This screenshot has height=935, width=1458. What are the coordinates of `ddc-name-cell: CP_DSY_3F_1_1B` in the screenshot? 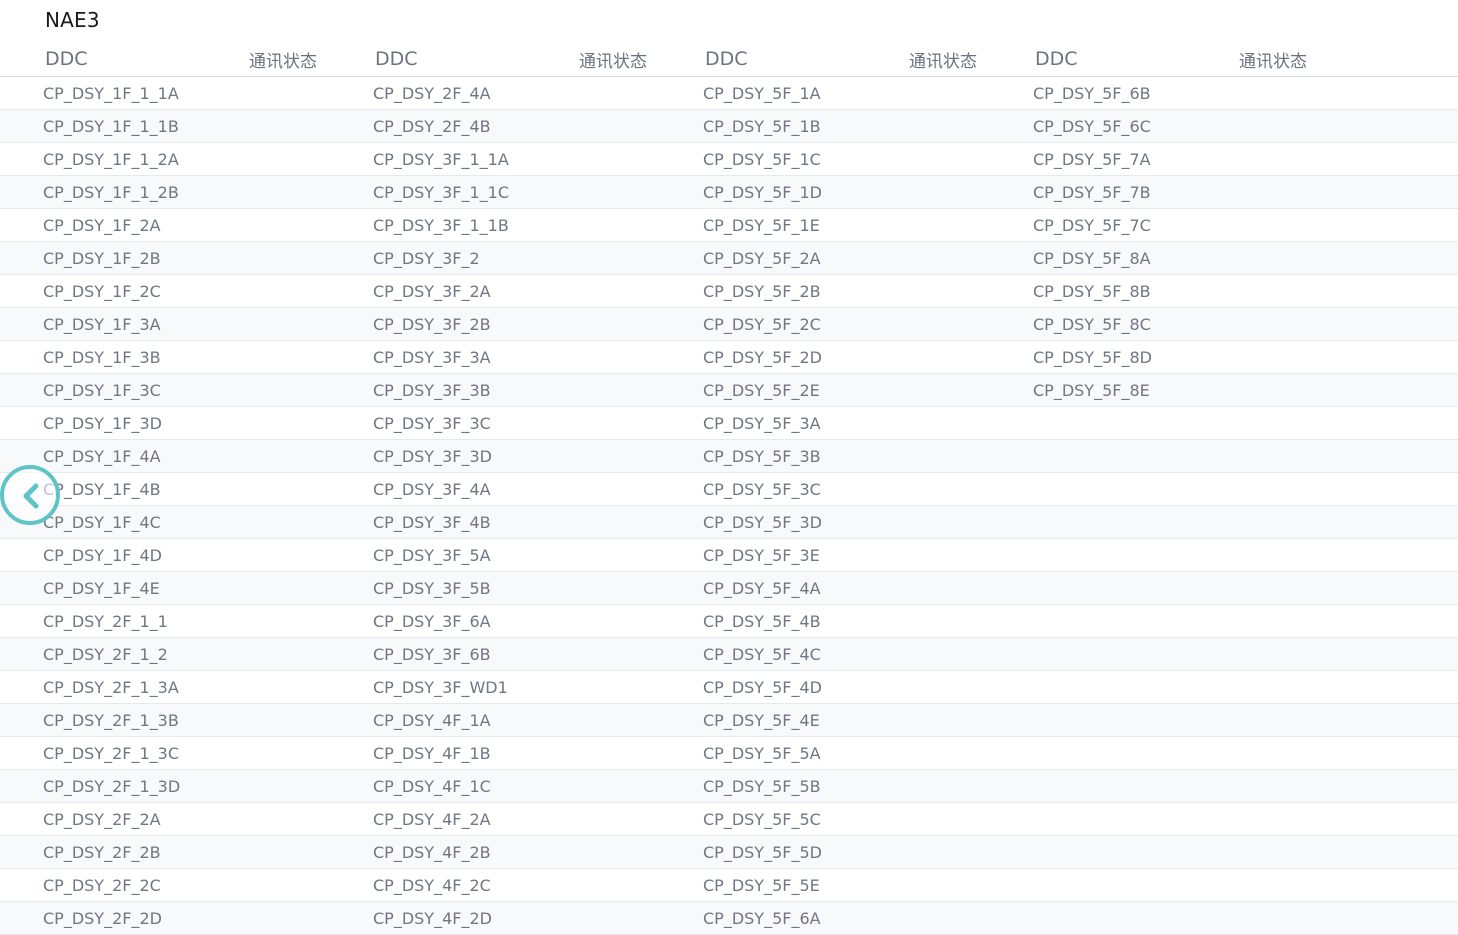 It's located at (441, 225).